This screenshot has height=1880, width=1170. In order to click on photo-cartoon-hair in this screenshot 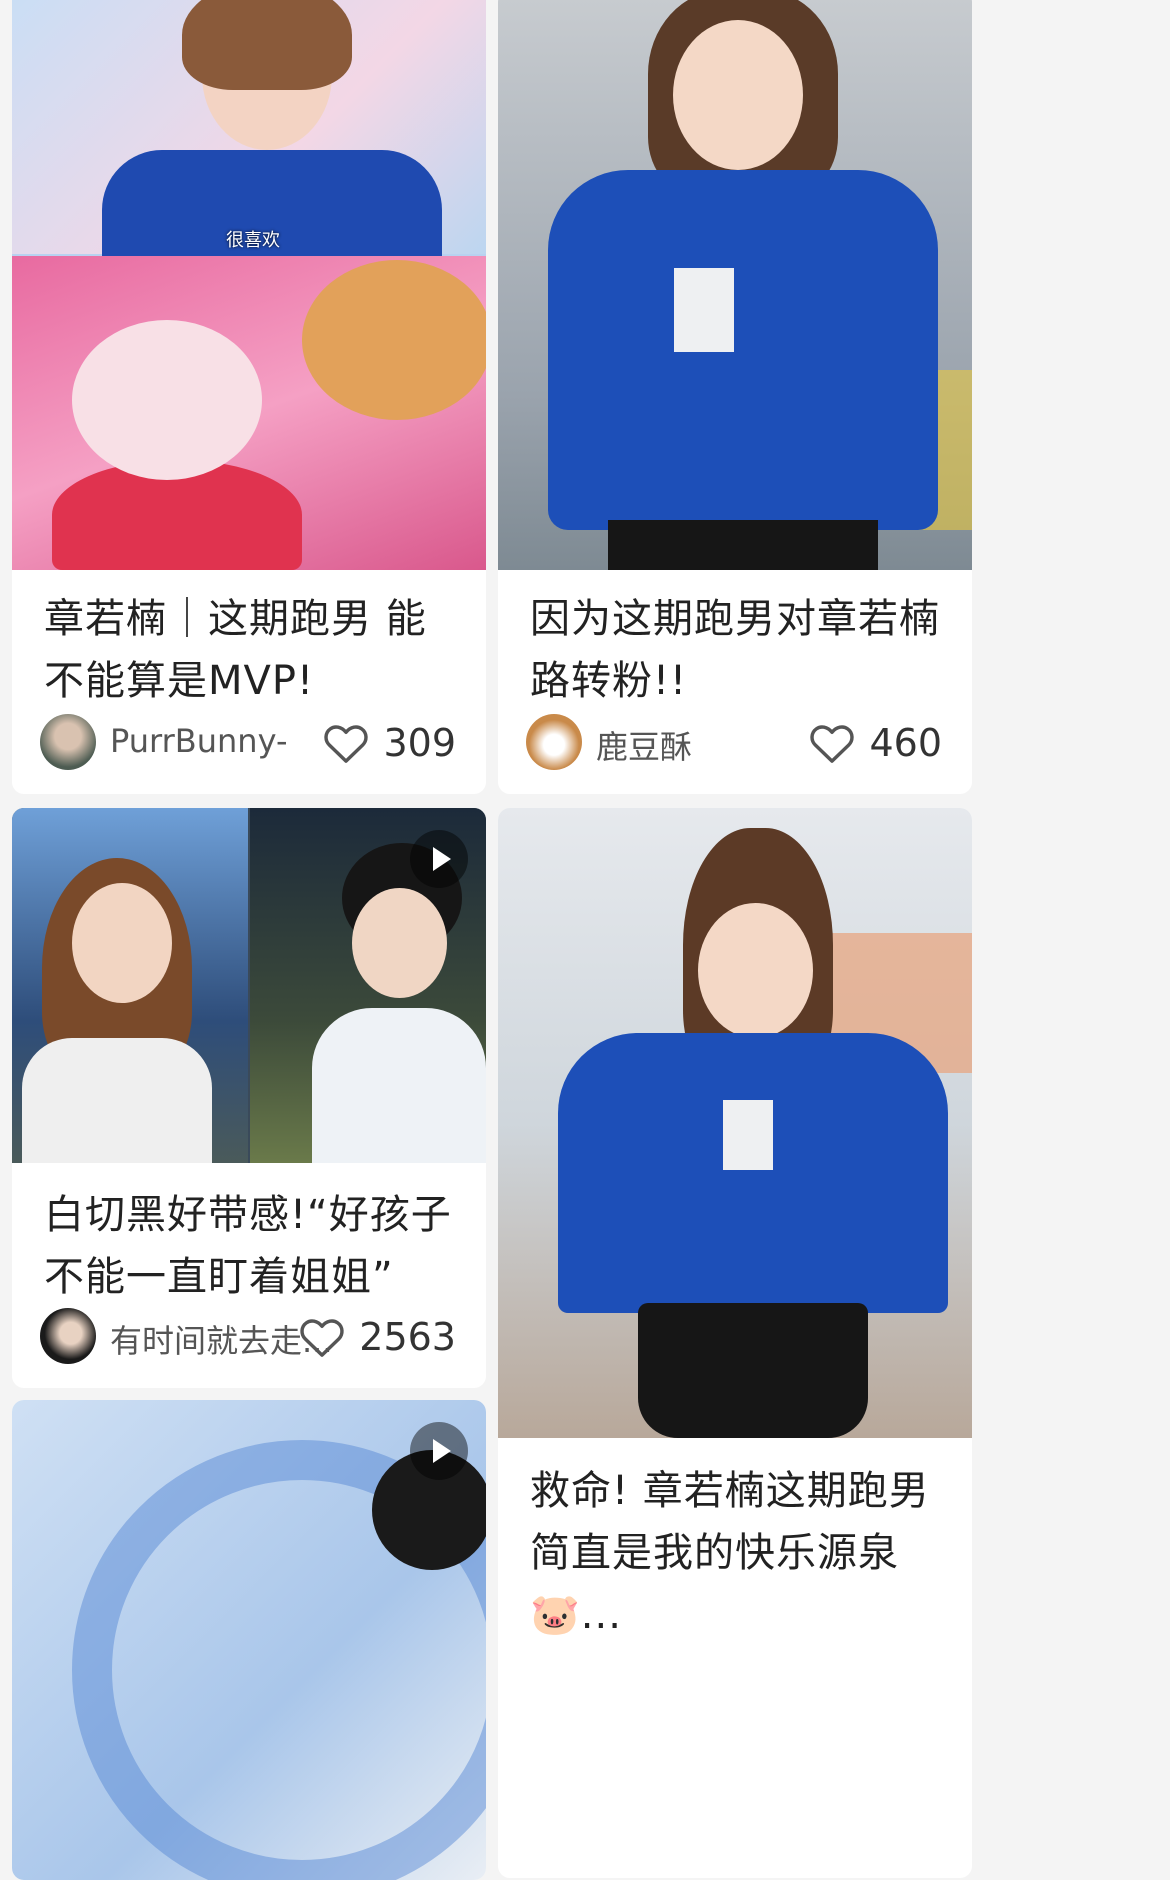, I will do `click(394, 340)`.